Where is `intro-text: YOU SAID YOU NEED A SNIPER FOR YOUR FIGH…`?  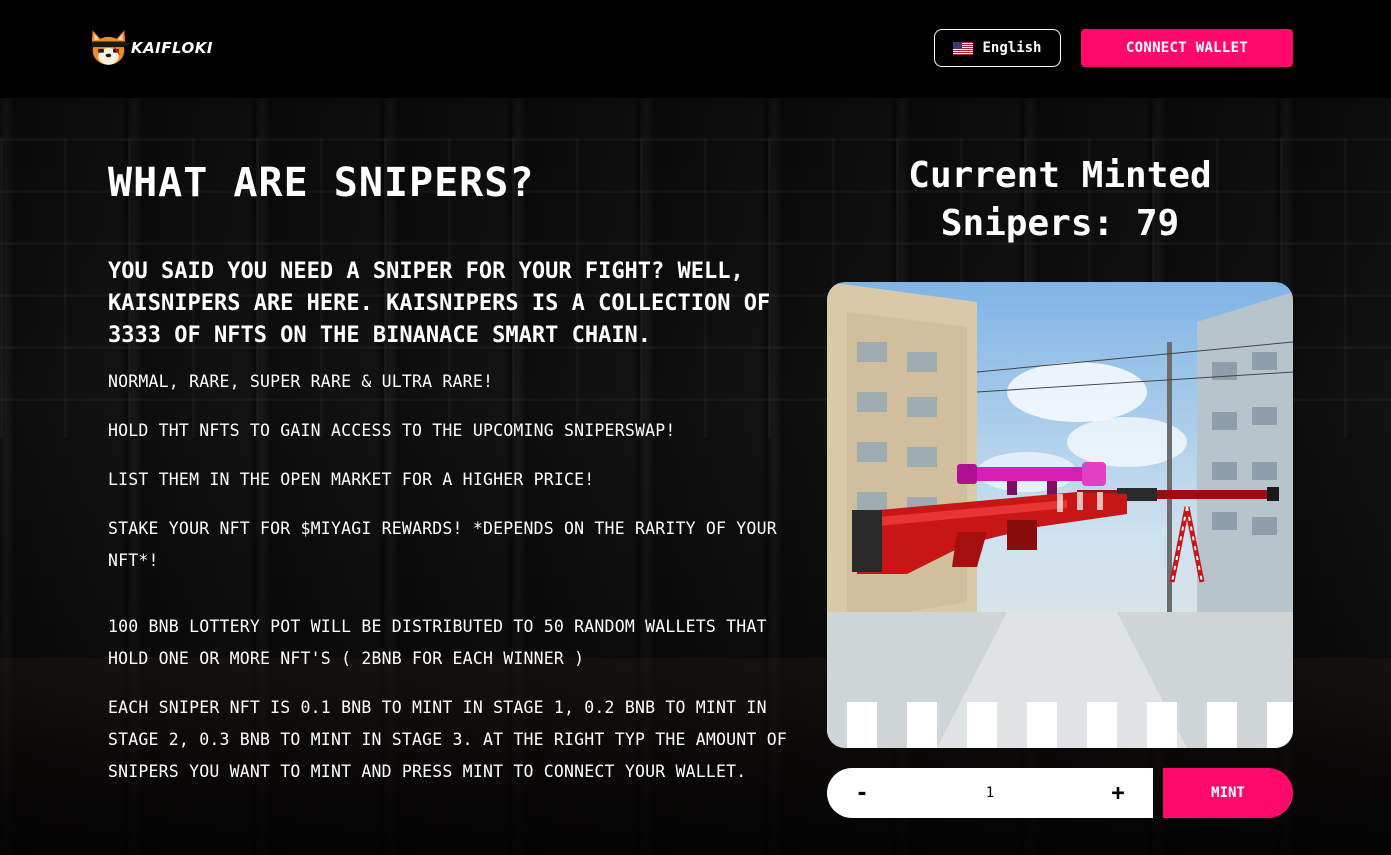 intro-text: YOU SAID YOU NEED A SNIPER FOR YOUR FIGH… is located at coordinates (439, 303).